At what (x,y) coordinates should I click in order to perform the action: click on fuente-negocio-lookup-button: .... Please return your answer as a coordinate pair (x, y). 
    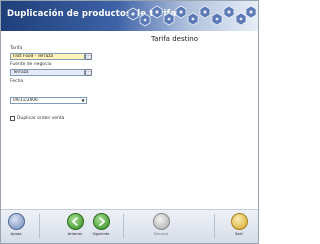
    Looking at the image, I should click on (88, 72).